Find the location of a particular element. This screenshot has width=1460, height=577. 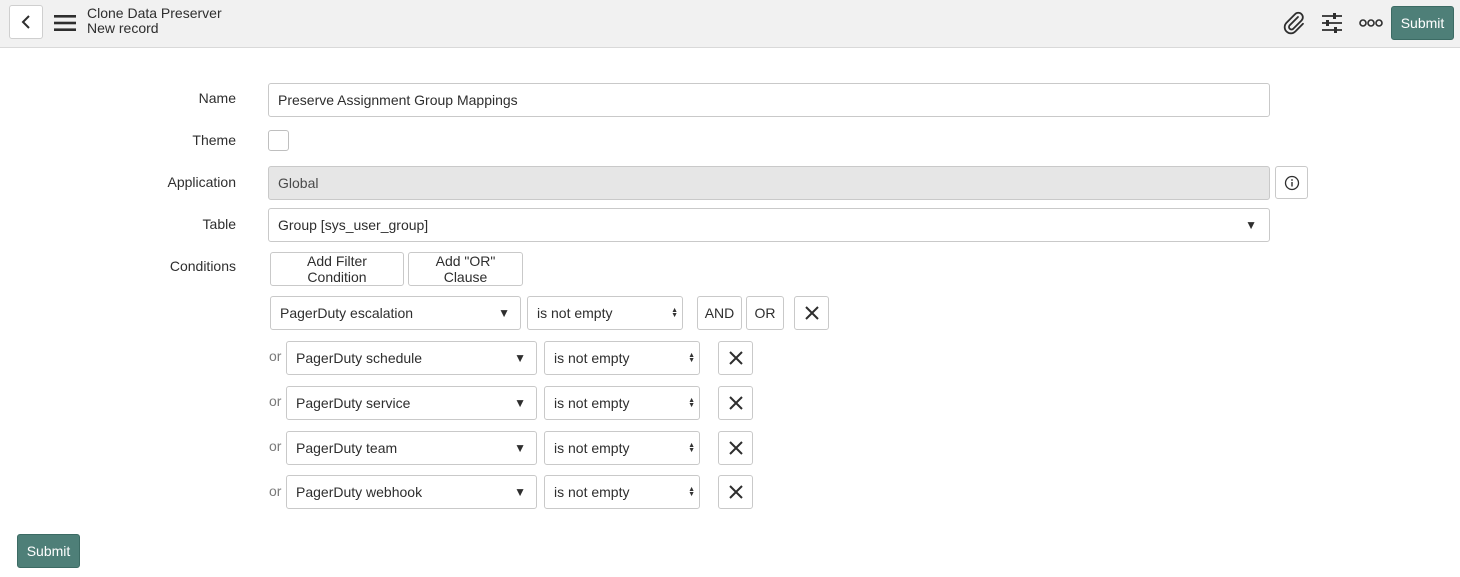

back-button is located at coordinates (26, 22).